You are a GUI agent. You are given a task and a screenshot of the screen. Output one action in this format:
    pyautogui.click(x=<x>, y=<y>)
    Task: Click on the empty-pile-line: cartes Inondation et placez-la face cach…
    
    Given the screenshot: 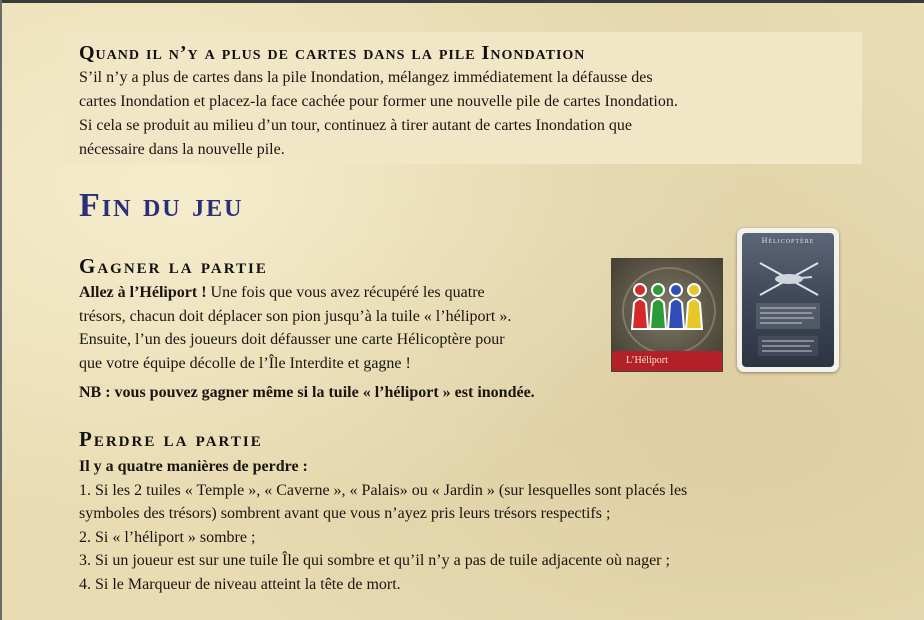 What is the action you would take?
    pyautogui.click(x=378, y=101)
    